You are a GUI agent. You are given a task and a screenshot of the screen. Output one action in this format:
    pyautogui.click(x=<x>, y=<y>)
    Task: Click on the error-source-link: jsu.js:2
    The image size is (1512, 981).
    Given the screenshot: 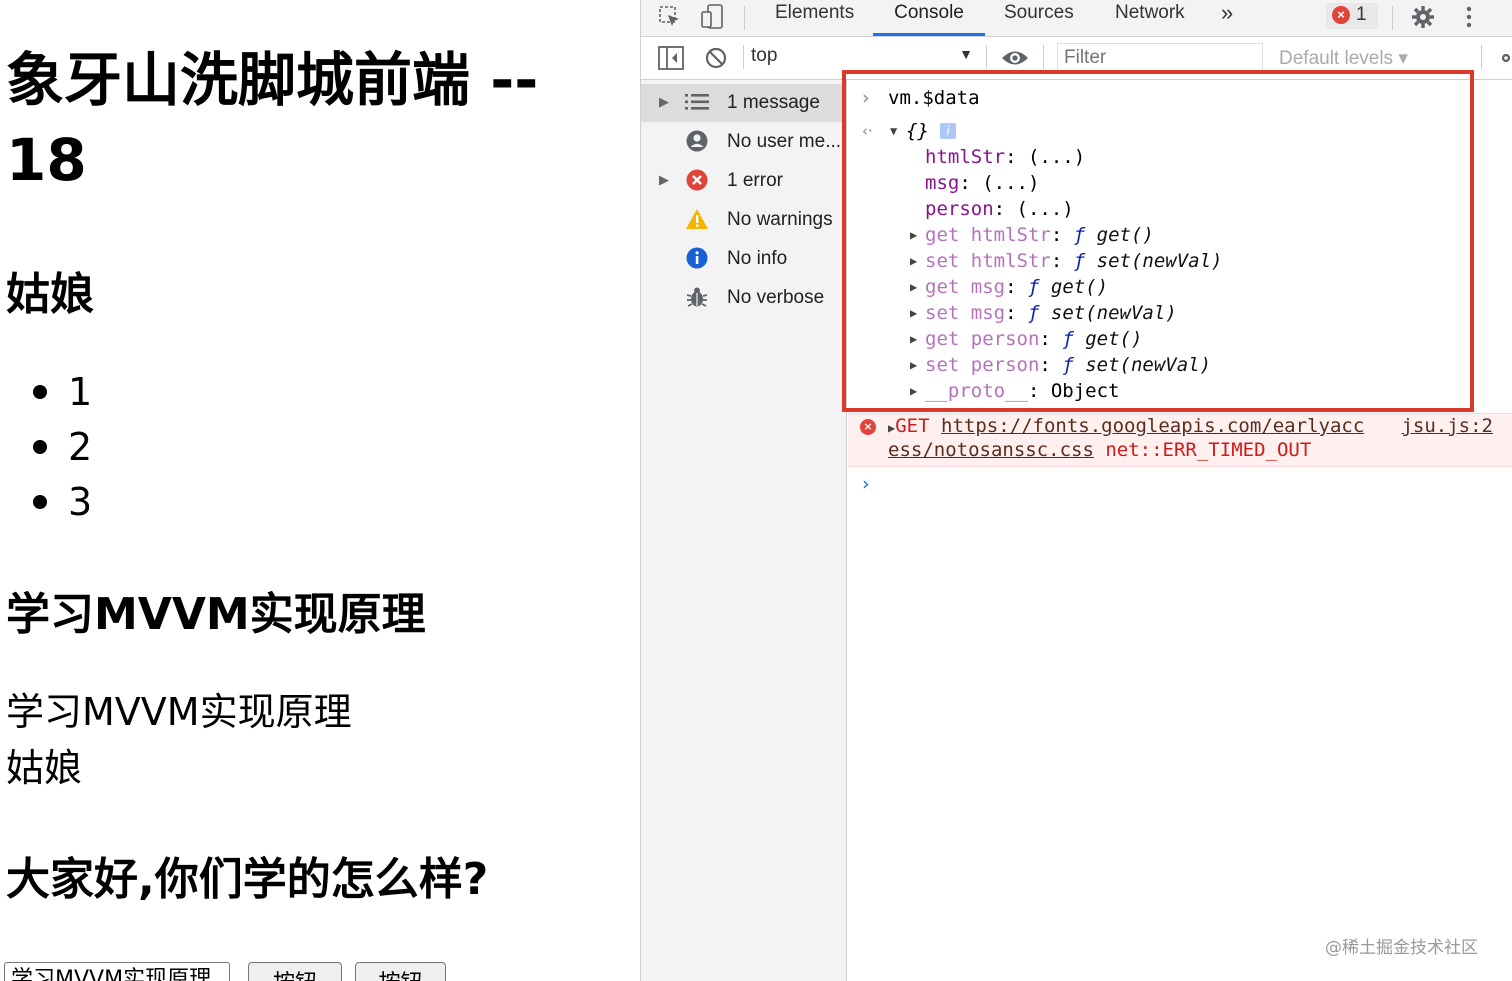 What is the action you would take?
    pyautogui.click(x=1447, y=426)
    